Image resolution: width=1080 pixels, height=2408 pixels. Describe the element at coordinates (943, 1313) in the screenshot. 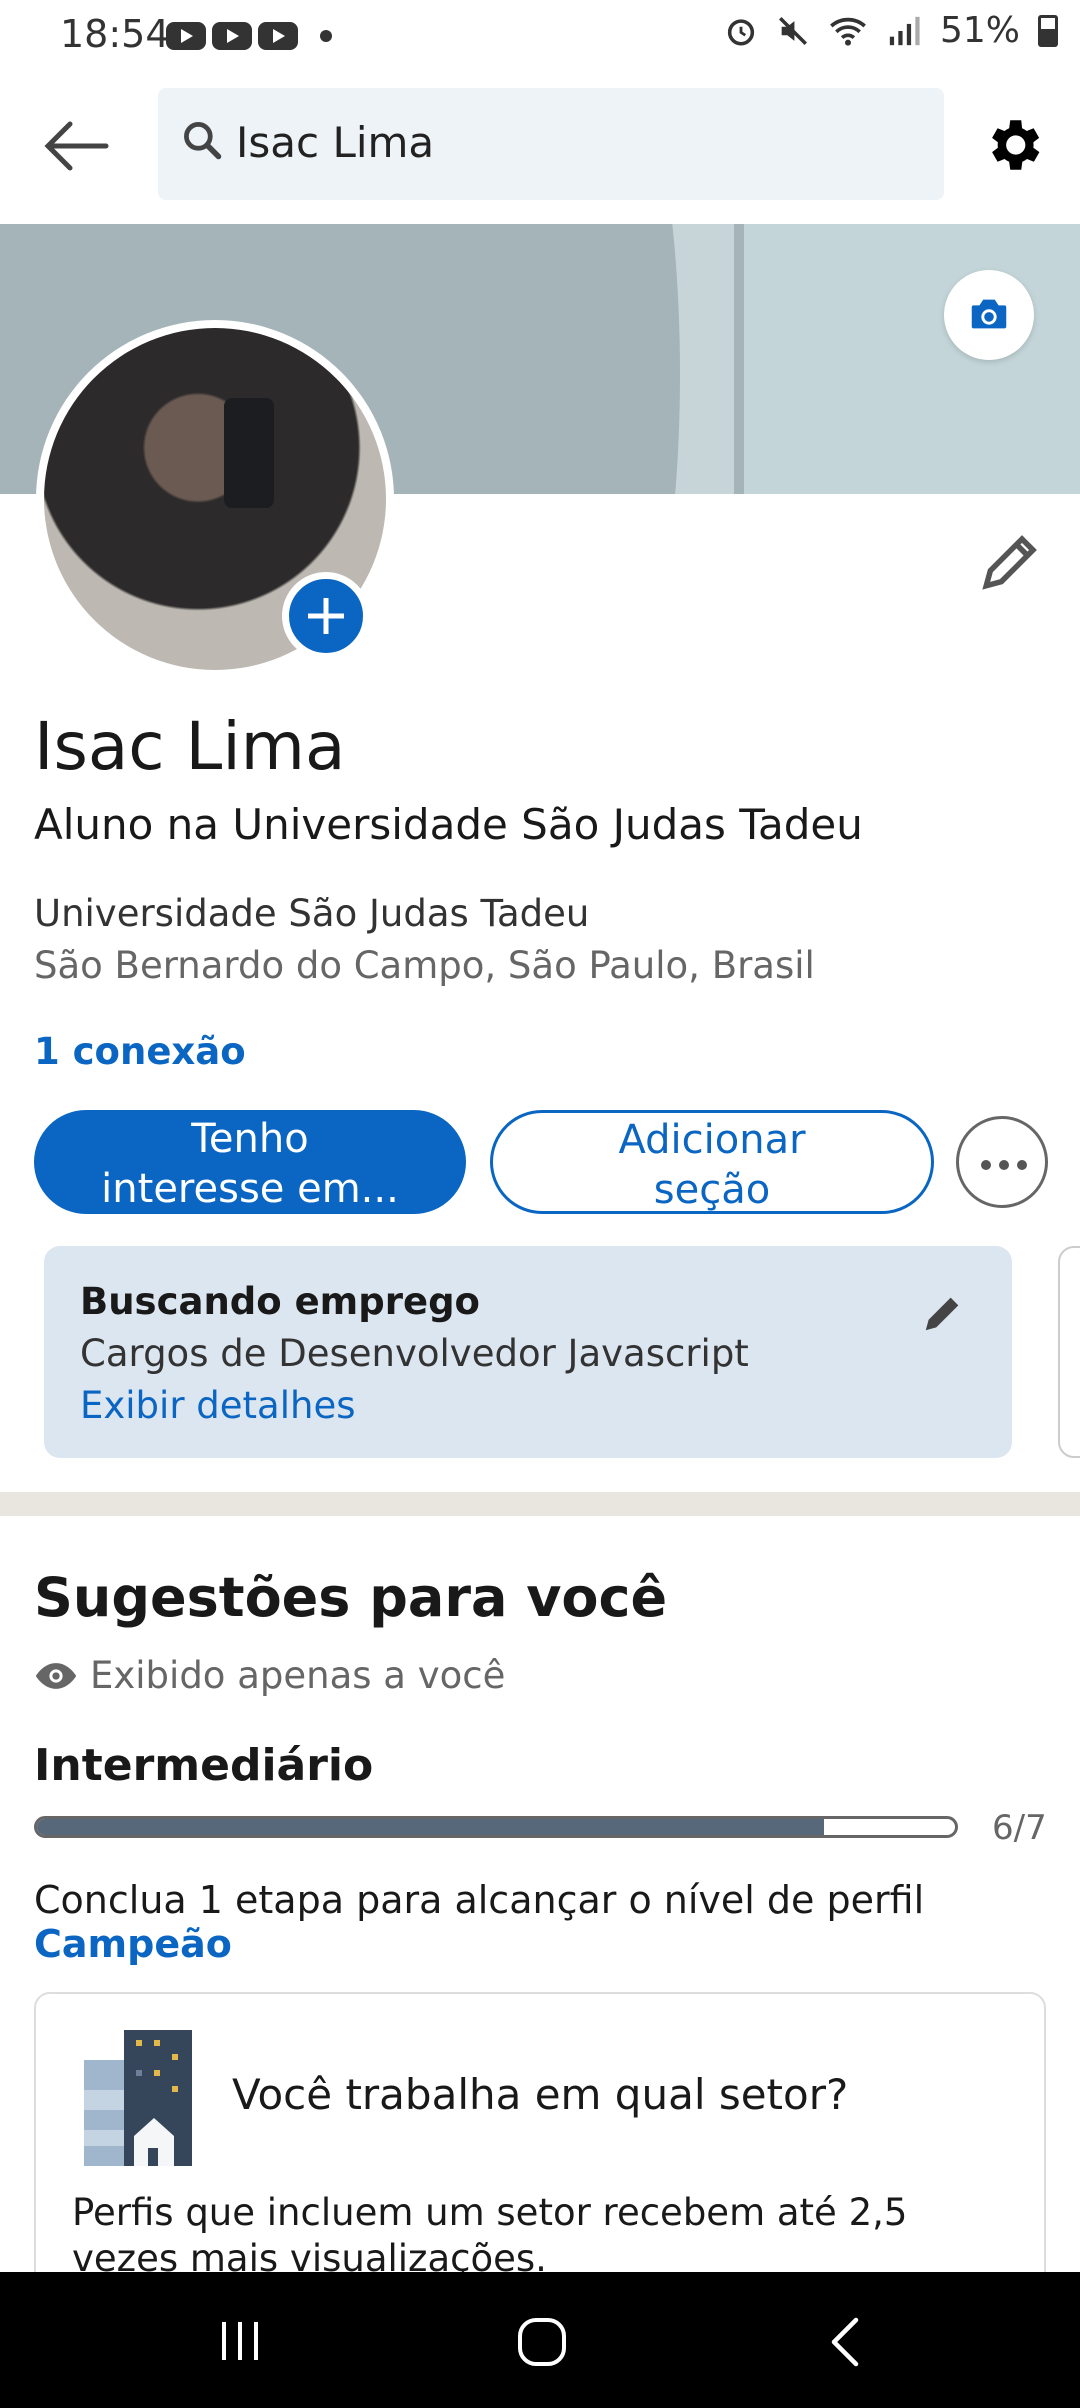

I see `edit-icon` at that location.